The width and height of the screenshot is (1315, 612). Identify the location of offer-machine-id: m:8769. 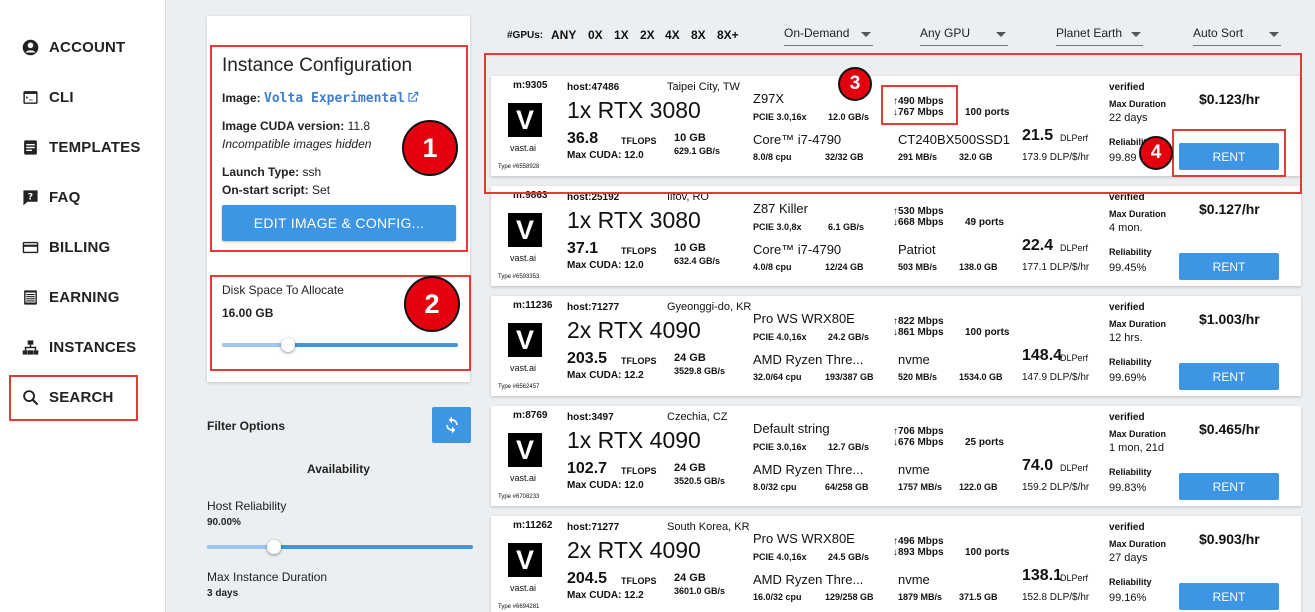
(530, 415).